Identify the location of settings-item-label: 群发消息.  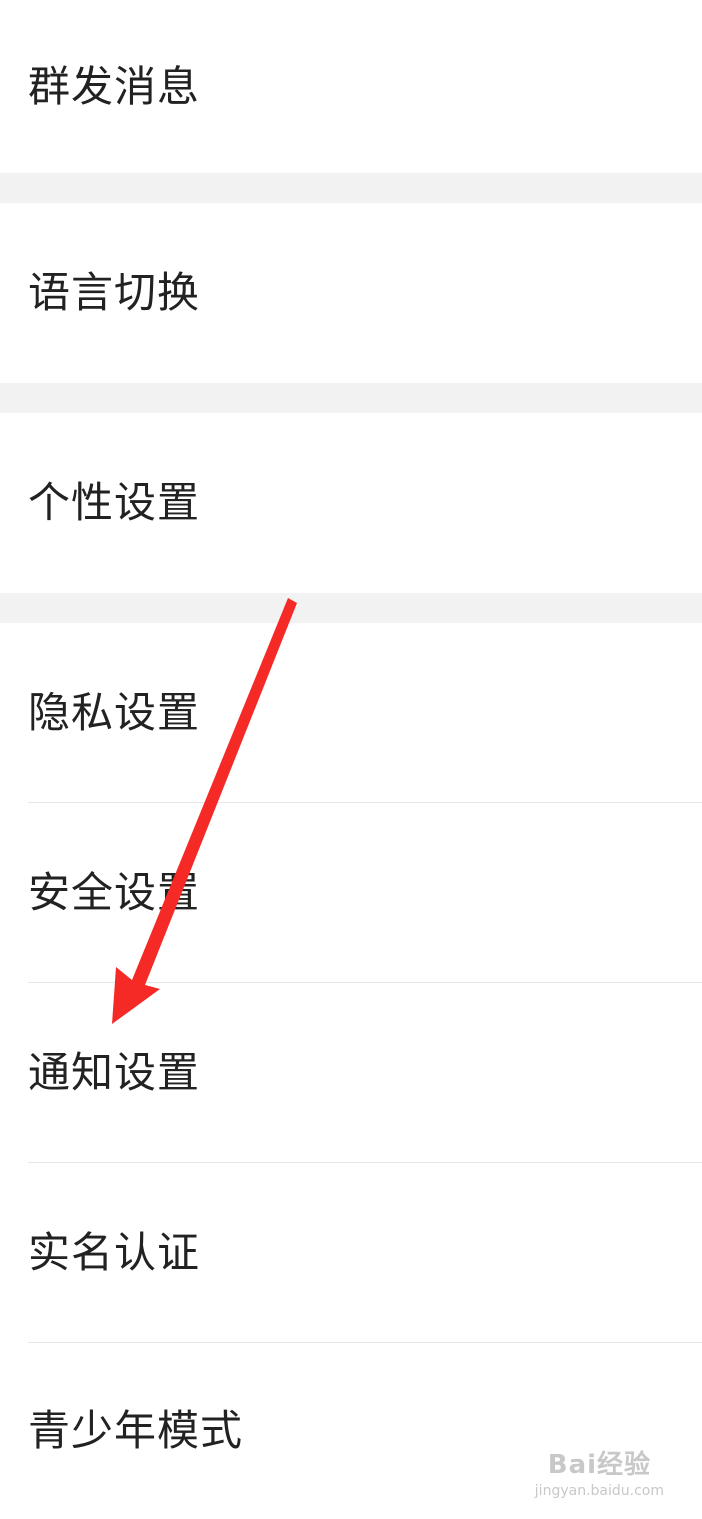
(114, 86).